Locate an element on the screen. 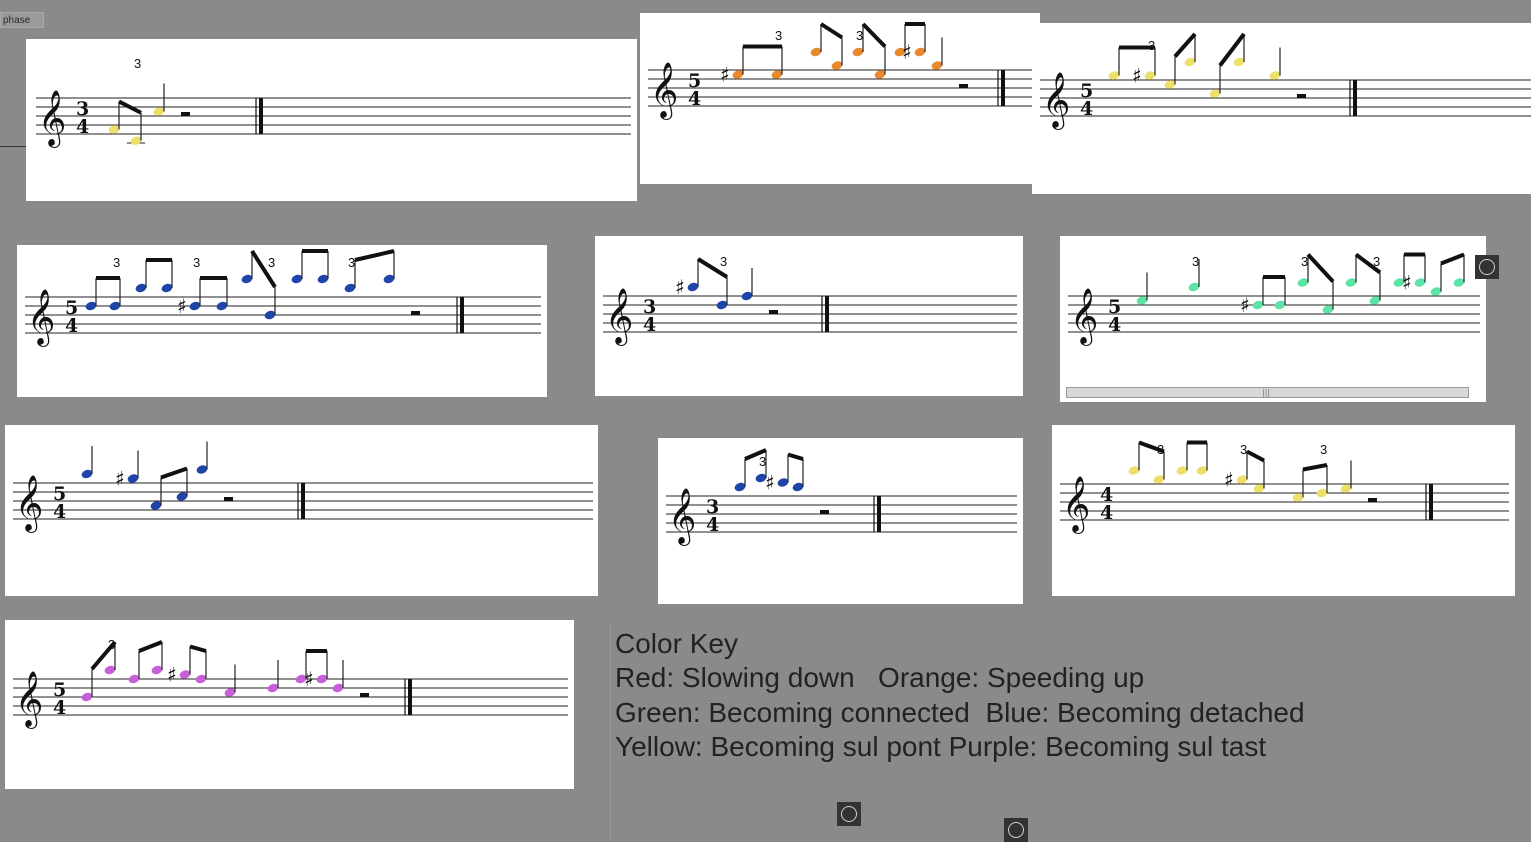  score-panel: 𝄞 5 4 ♯ ♯ 3 is located at coordinates (289, 704).